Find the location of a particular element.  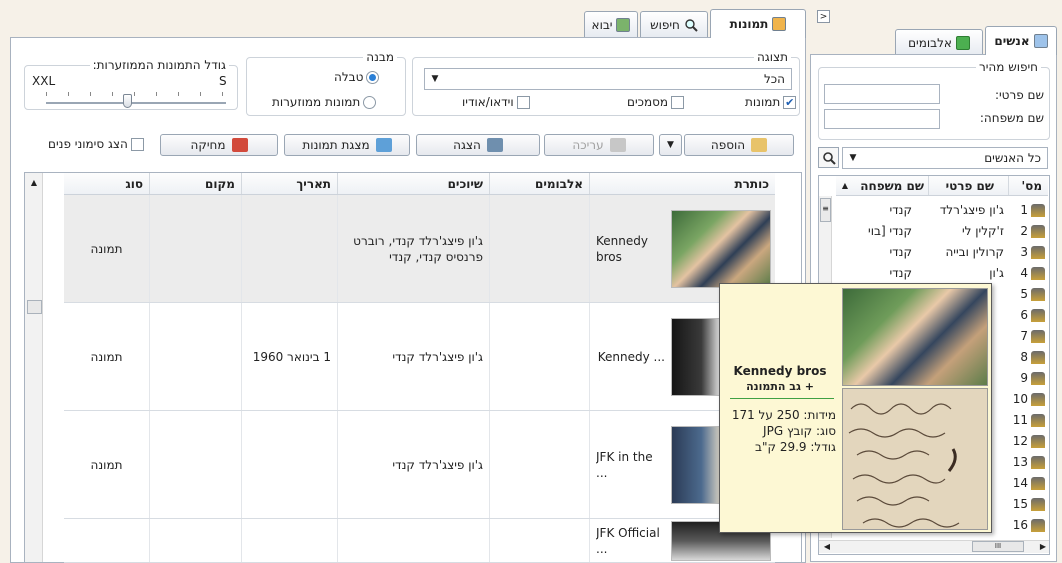

person-no: 8 is located at coordinates (1024, 357).